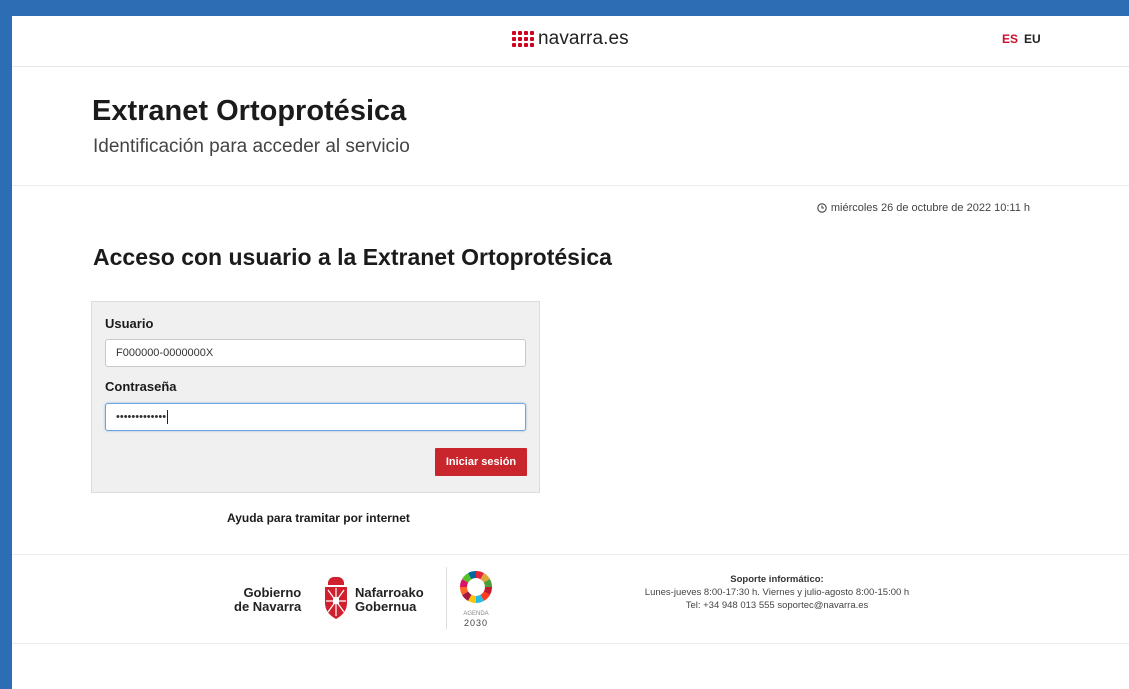 The width and height of the screenshot is (1129, 689). What do you see at coordinates (1021, 39) in the screenshot?
I see `language-switcher: ES EU` at bounding box center [1021, 39].